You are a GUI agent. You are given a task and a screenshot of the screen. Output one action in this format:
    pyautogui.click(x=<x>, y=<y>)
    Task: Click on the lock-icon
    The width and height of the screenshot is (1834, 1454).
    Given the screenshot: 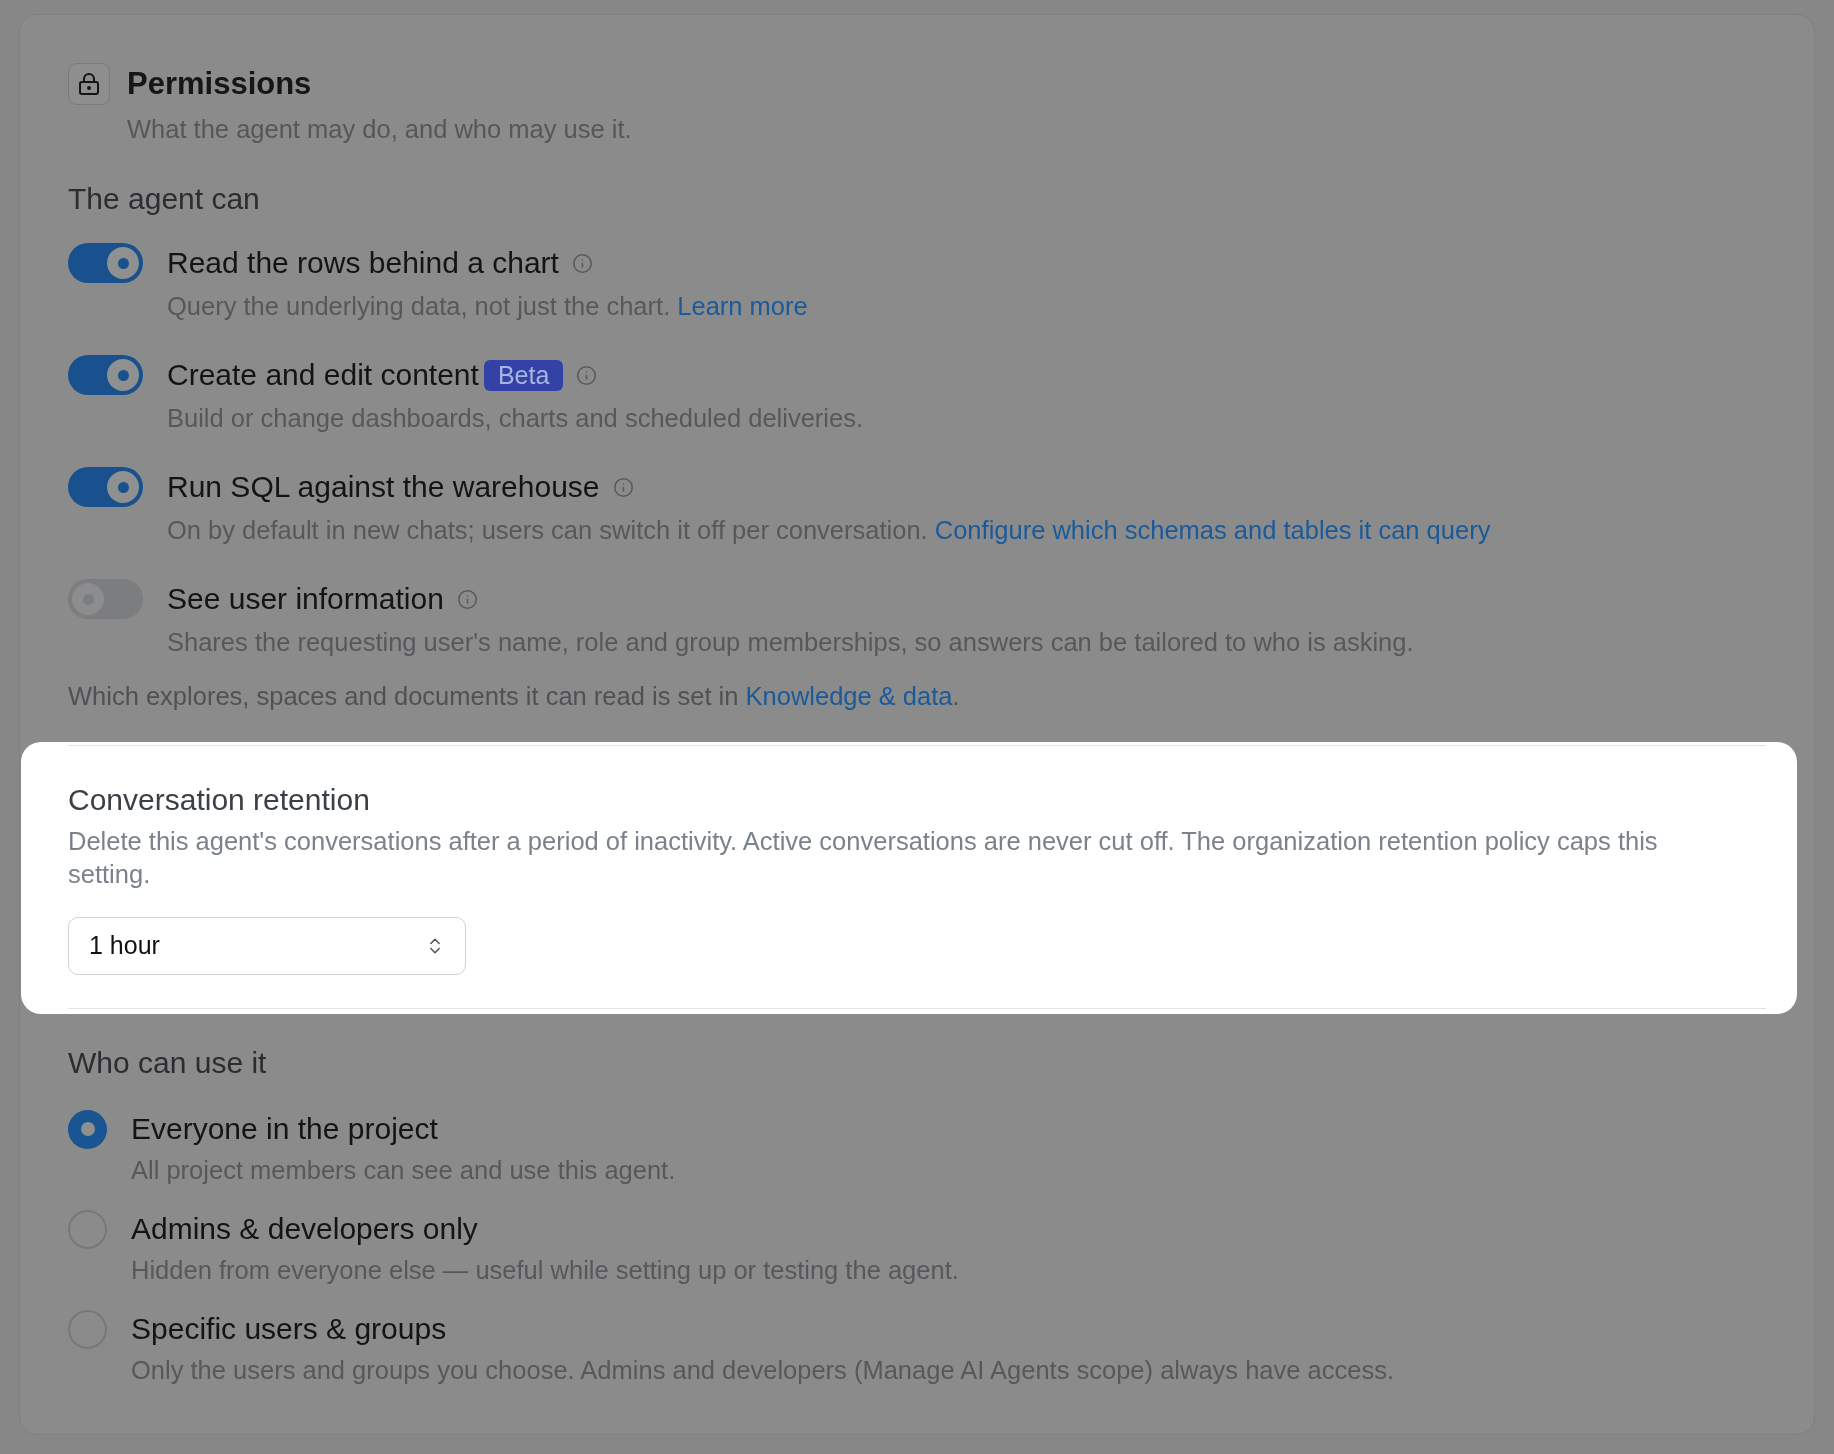 What is the action you would take?
    pyautogui.click(x=89, y=84)
    